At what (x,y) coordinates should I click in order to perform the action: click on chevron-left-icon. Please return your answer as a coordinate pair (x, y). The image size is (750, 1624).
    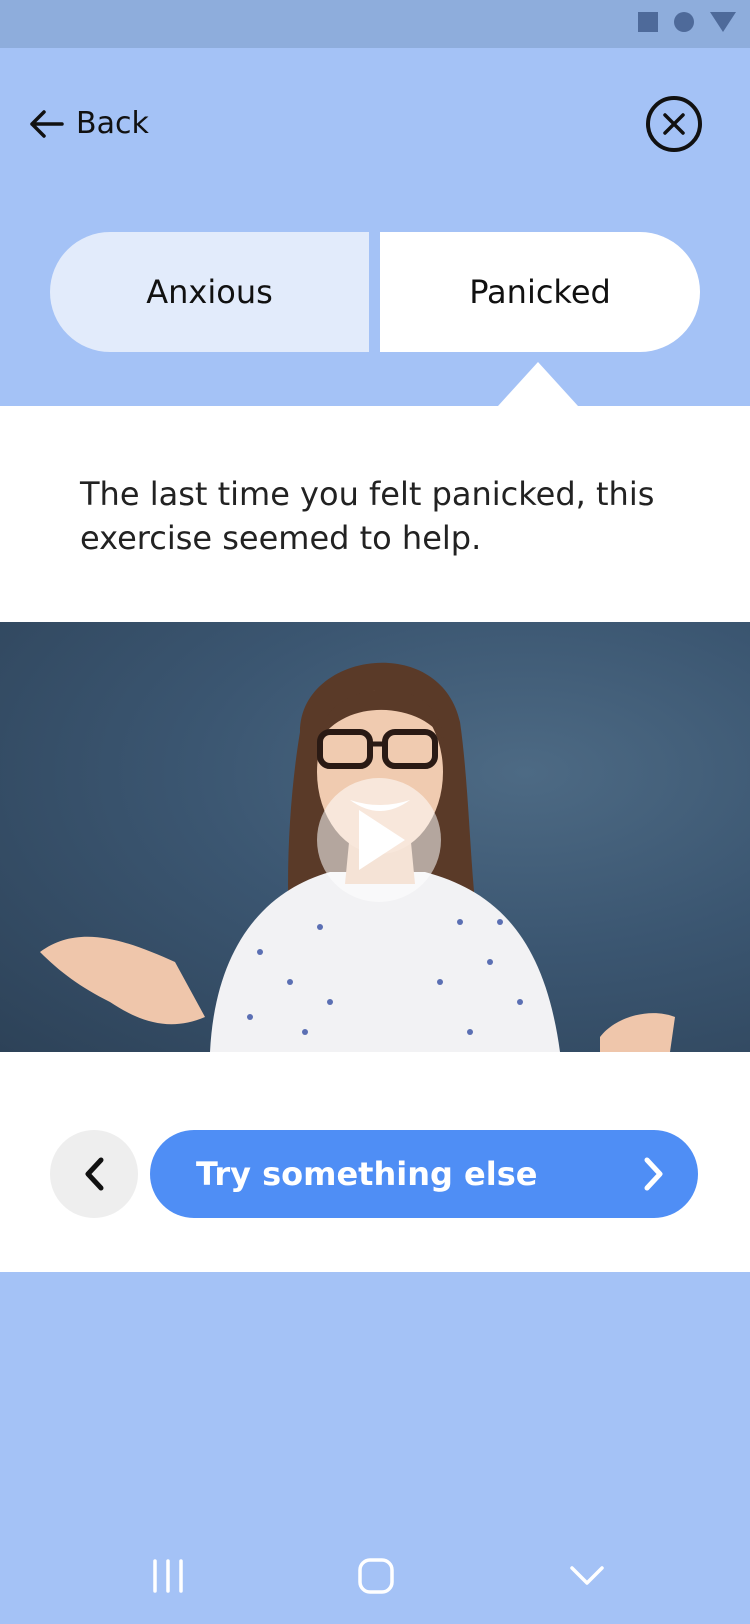
    Looking at the image, I should click on (94, 1174).